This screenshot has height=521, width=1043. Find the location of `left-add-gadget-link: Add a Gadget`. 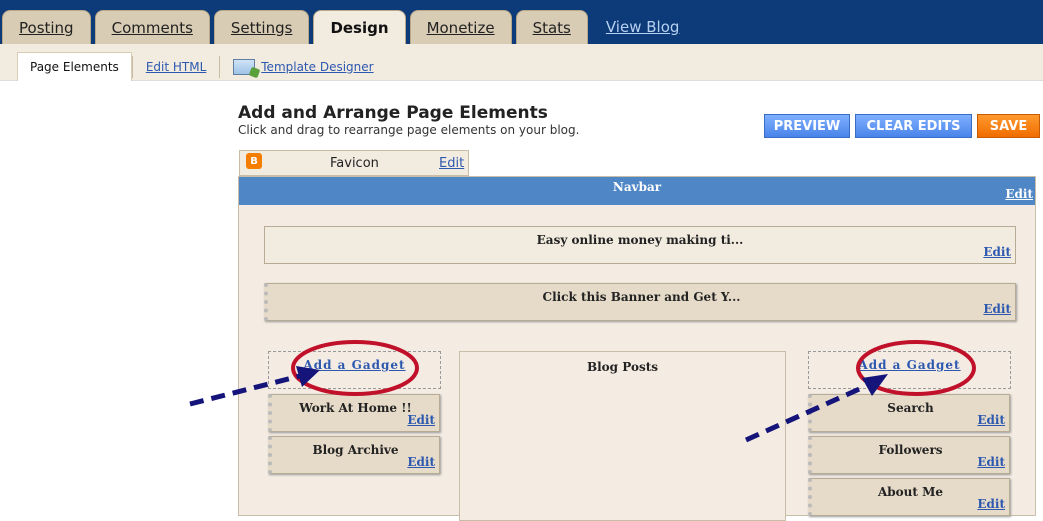

left-add-gadget-link: Add a Gadget is located at coordinates (354, 365).